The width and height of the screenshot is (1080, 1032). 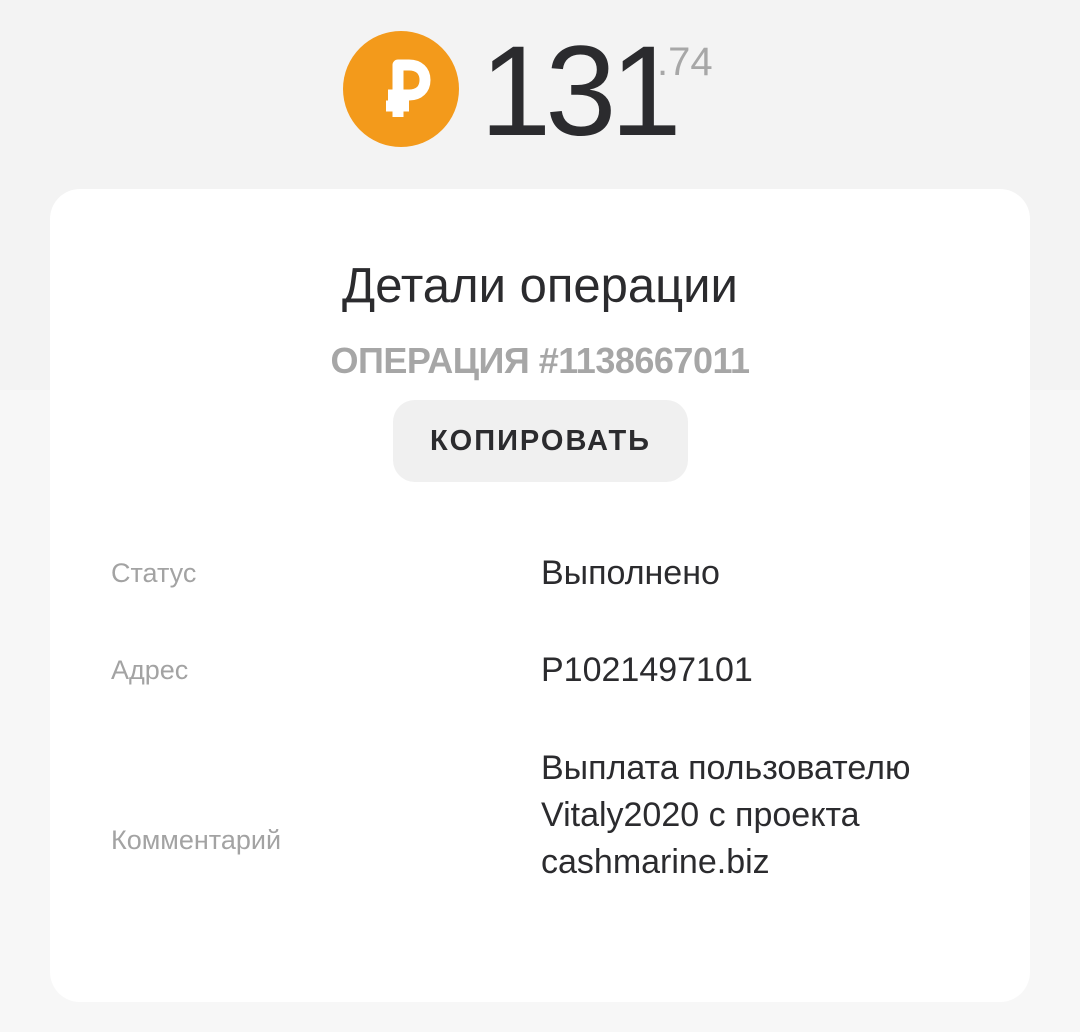 What do you see at coordinates (647, 670) in the screenshot?
I see `address-value: P1021497101` at bounding box center [647, 670].